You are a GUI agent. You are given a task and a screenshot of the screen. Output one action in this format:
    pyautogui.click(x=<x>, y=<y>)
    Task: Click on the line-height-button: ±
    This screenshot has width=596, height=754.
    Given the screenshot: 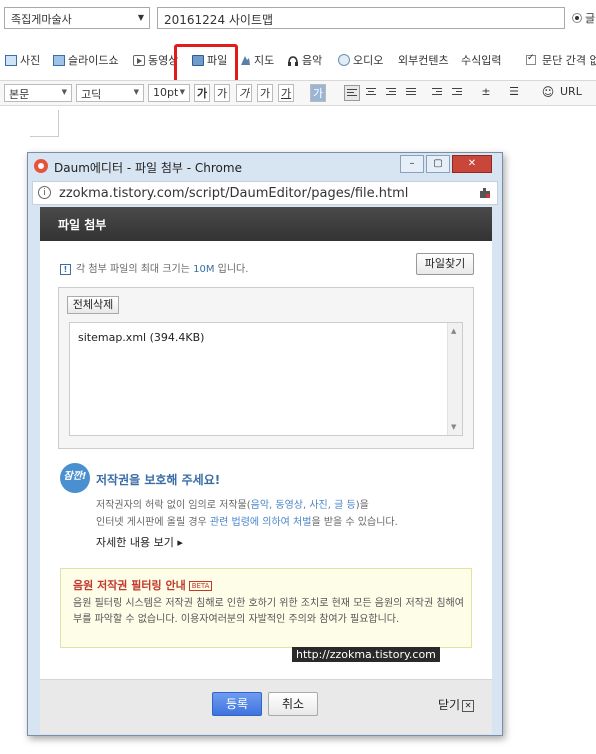 What is the action you would take?
    pyautogui.click(x=486, y=93)
    